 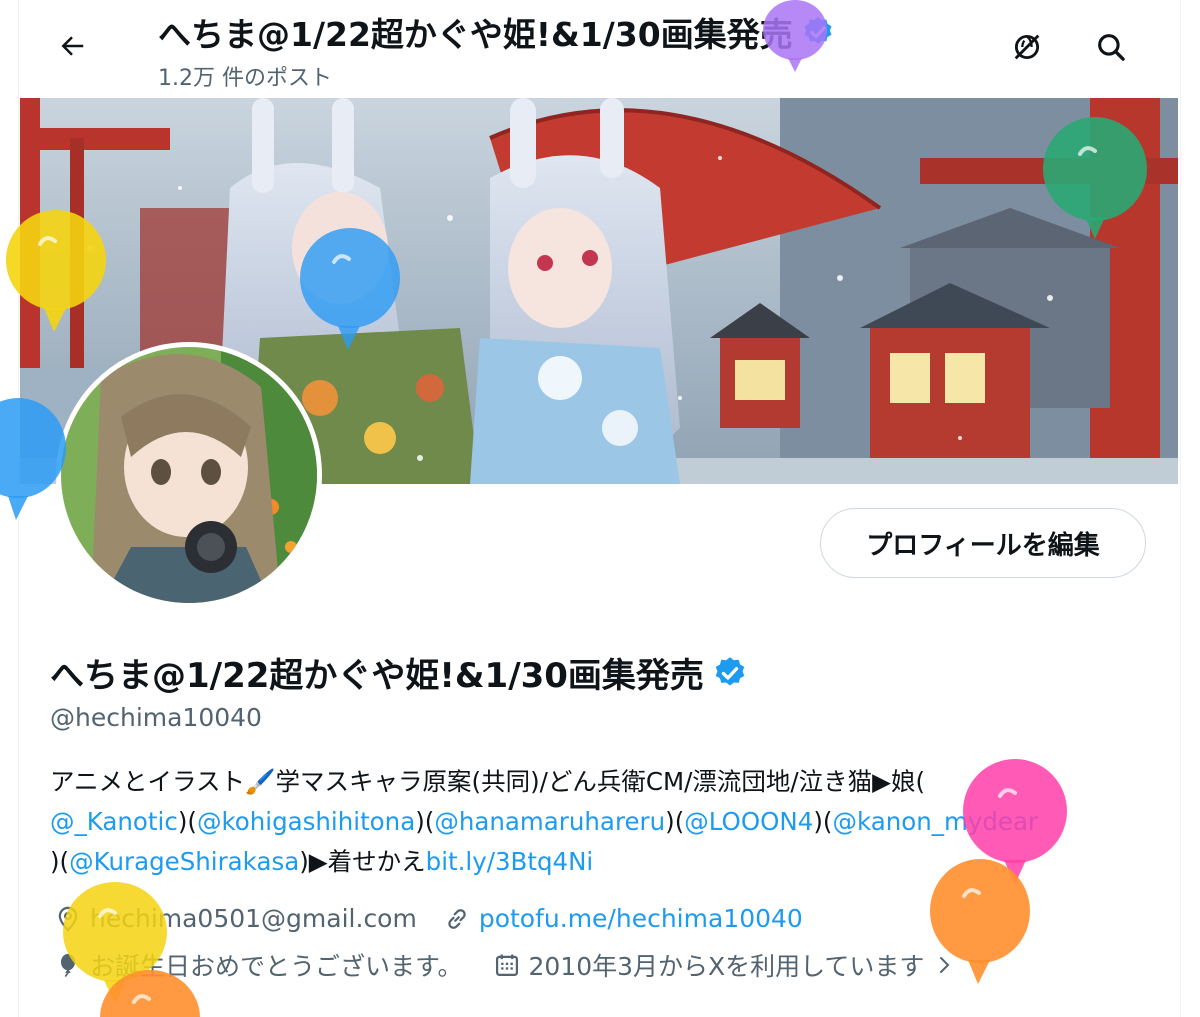 I want to click on joined-item: 2010年3月からXを利用しています, so click(x=725, y=965).